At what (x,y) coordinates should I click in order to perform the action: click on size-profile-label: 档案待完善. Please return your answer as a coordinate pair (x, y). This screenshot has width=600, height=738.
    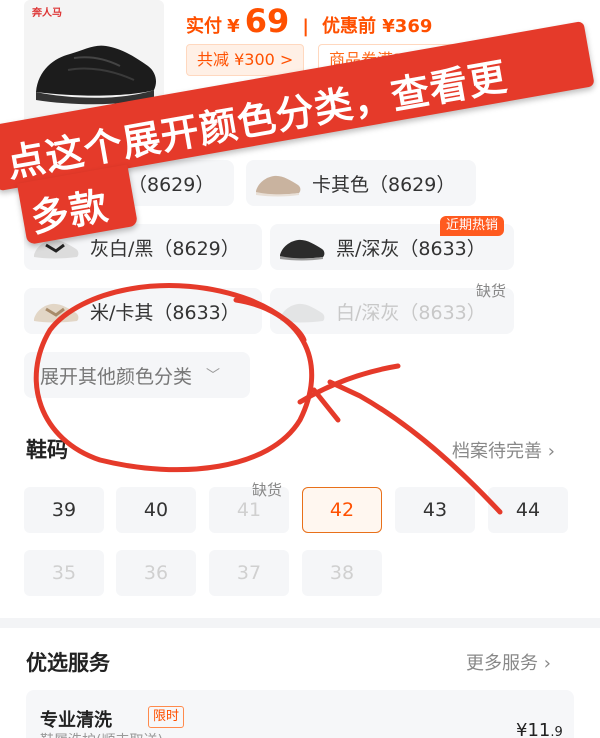
    Looking at the image, I should click on (497, 451).